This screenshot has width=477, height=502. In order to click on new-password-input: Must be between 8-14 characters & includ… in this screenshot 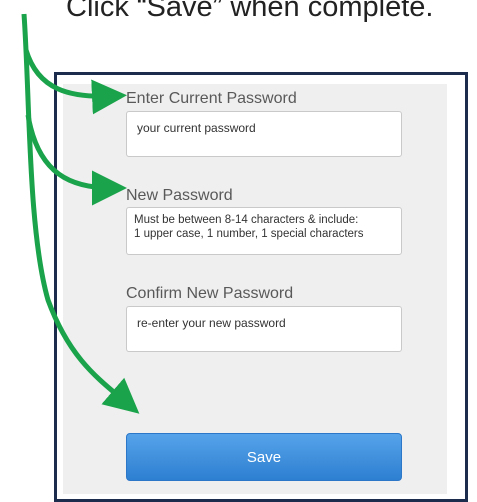, I will do `click(264, 231)`.